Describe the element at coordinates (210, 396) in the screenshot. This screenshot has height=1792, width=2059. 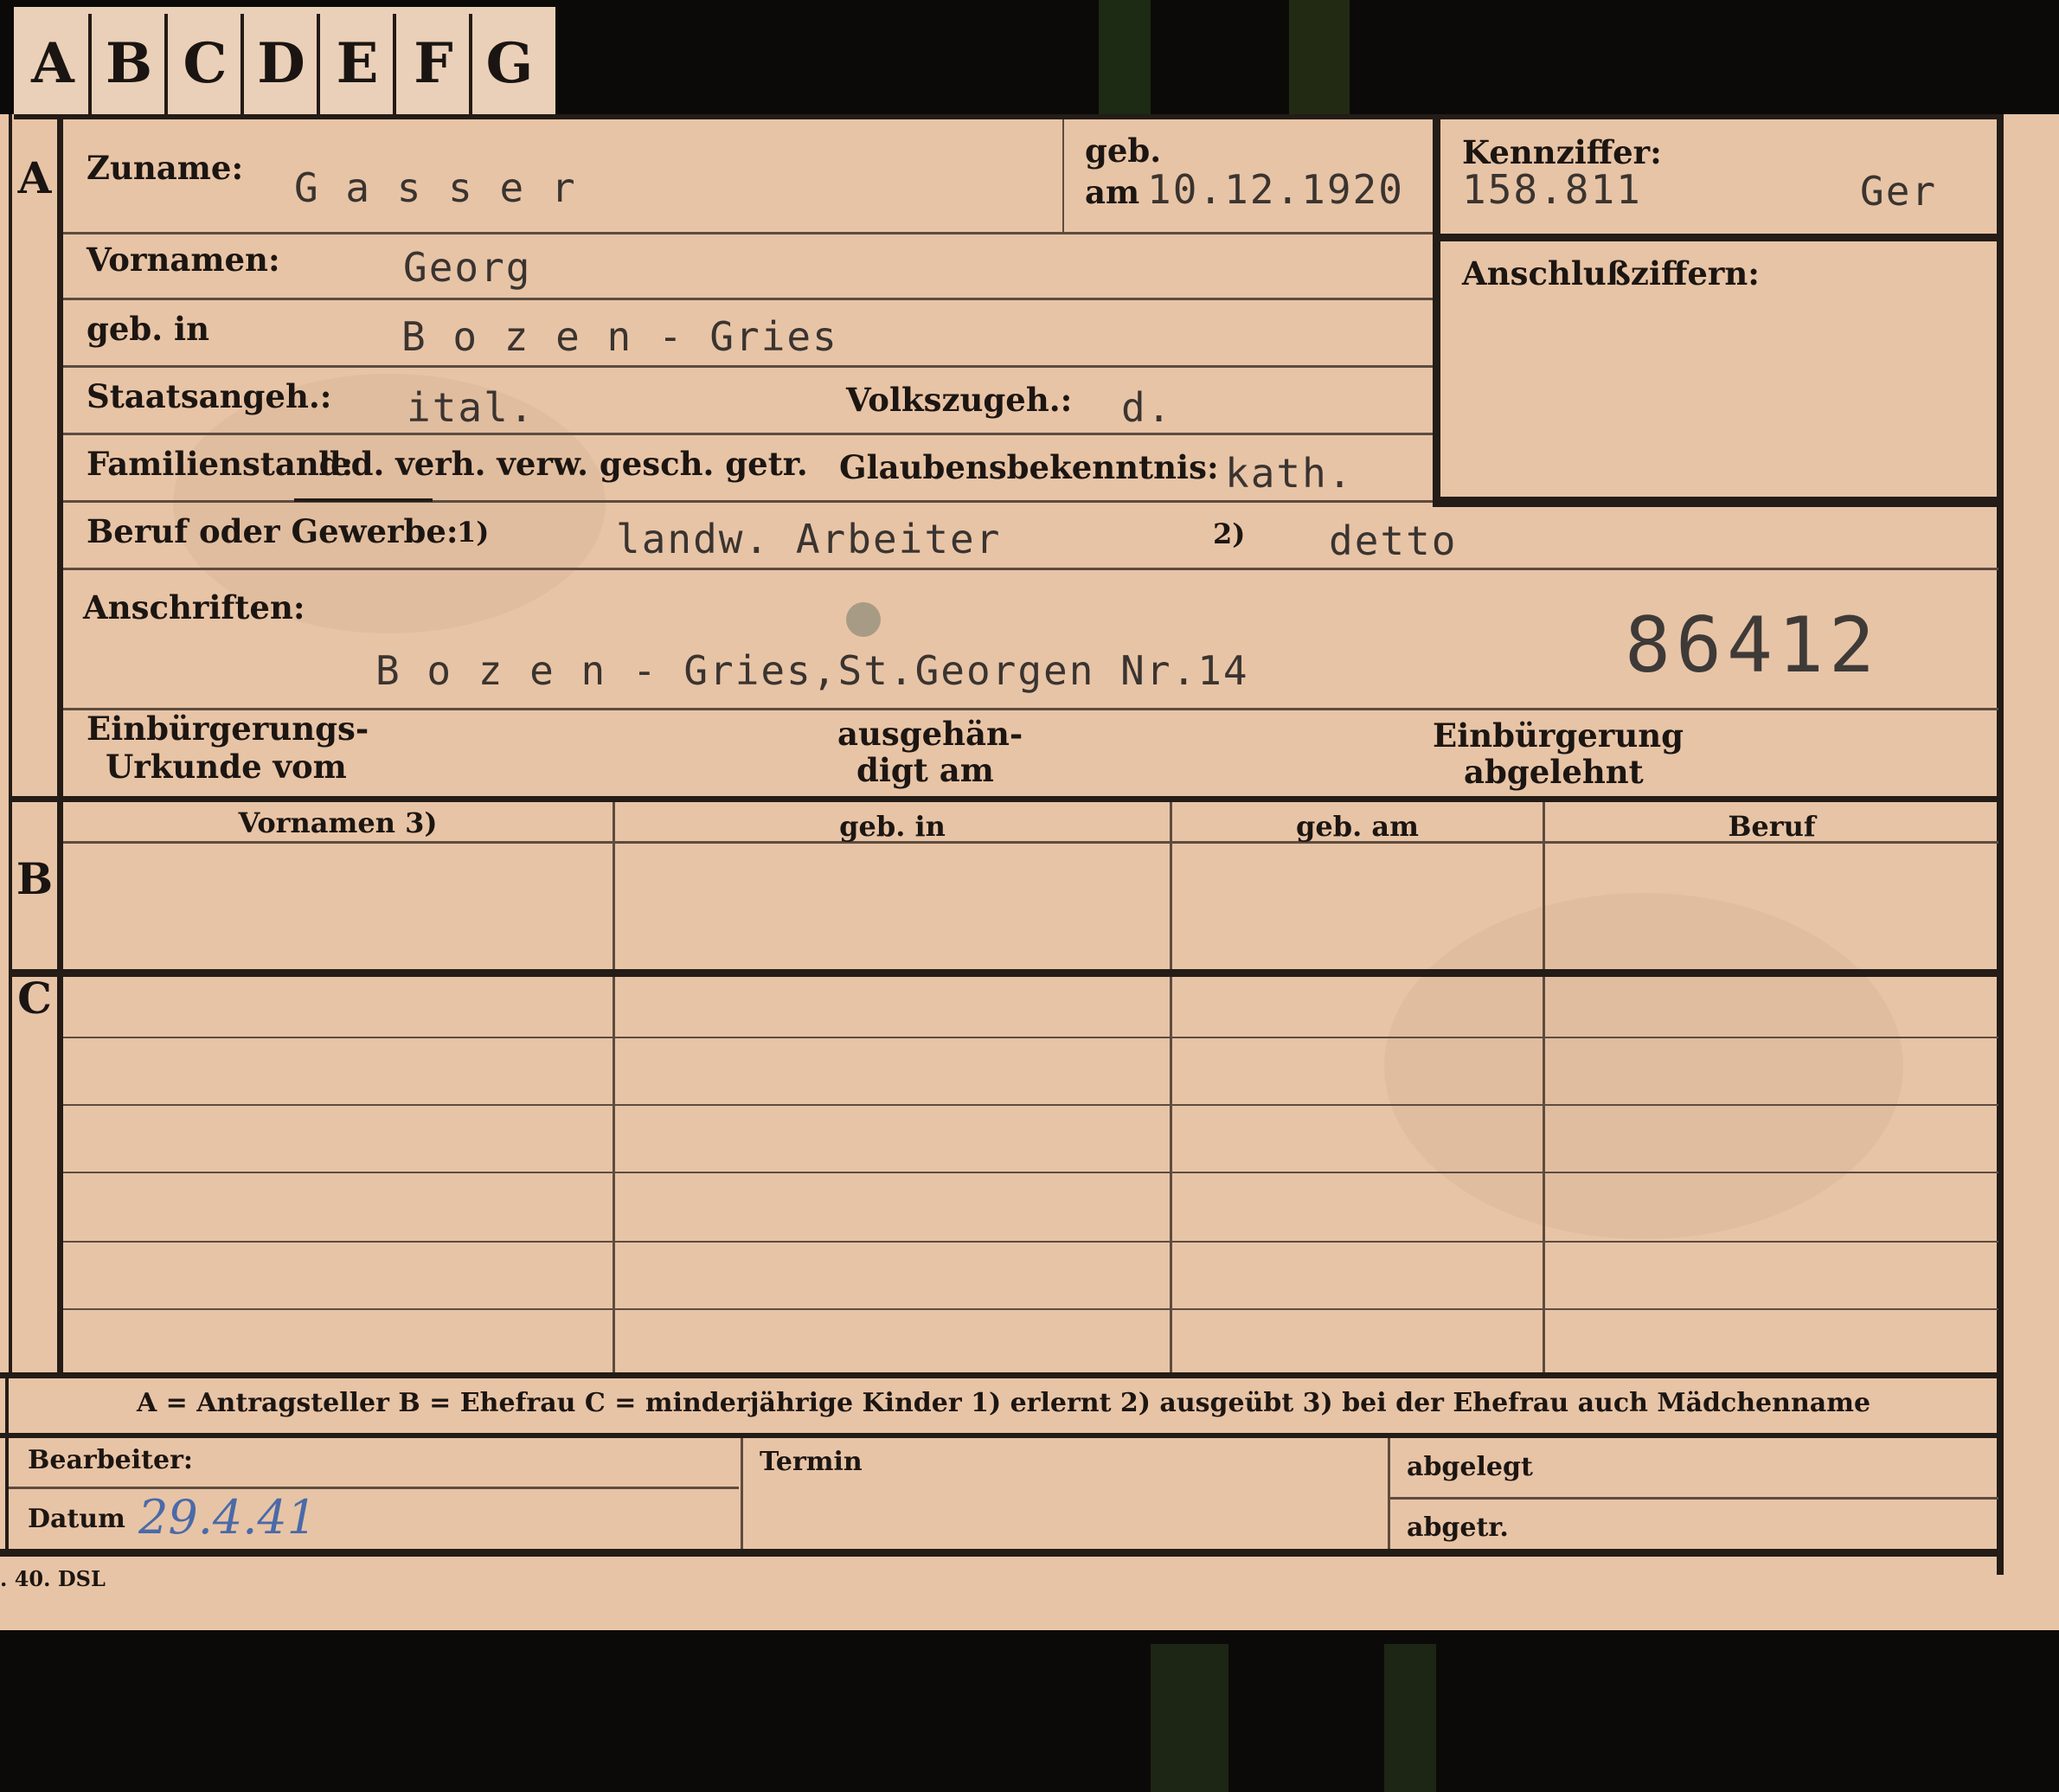
I see `label-staatsangeh: Staatsangeh.:` at that location.